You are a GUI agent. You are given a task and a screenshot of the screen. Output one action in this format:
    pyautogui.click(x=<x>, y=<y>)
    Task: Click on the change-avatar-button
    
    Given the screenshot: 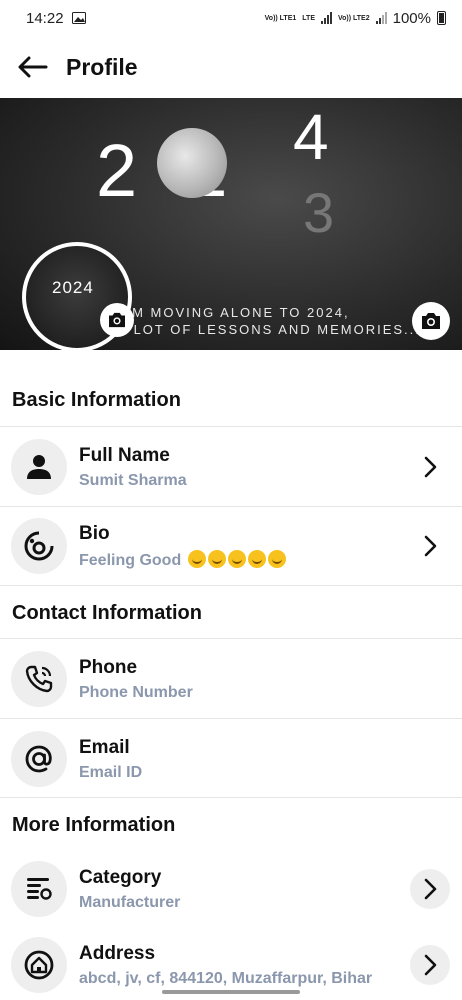 What is the action you would take?
    pyautogui.click(x=117, y=320)
    